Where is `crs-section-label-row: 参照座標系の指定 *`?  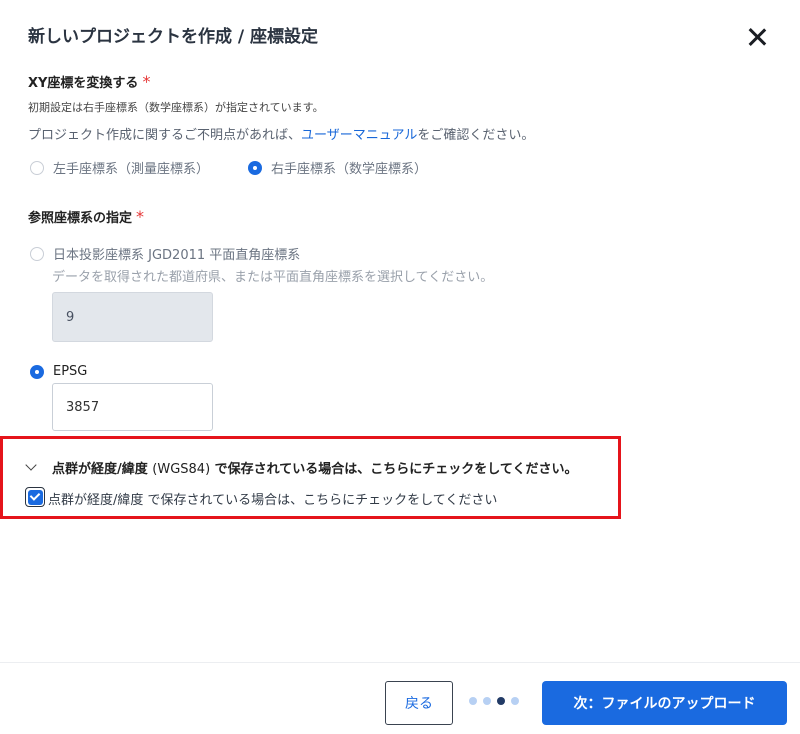
crs-section-label-row: 参照座標系の指定 * is located at coordinates (86, 216).